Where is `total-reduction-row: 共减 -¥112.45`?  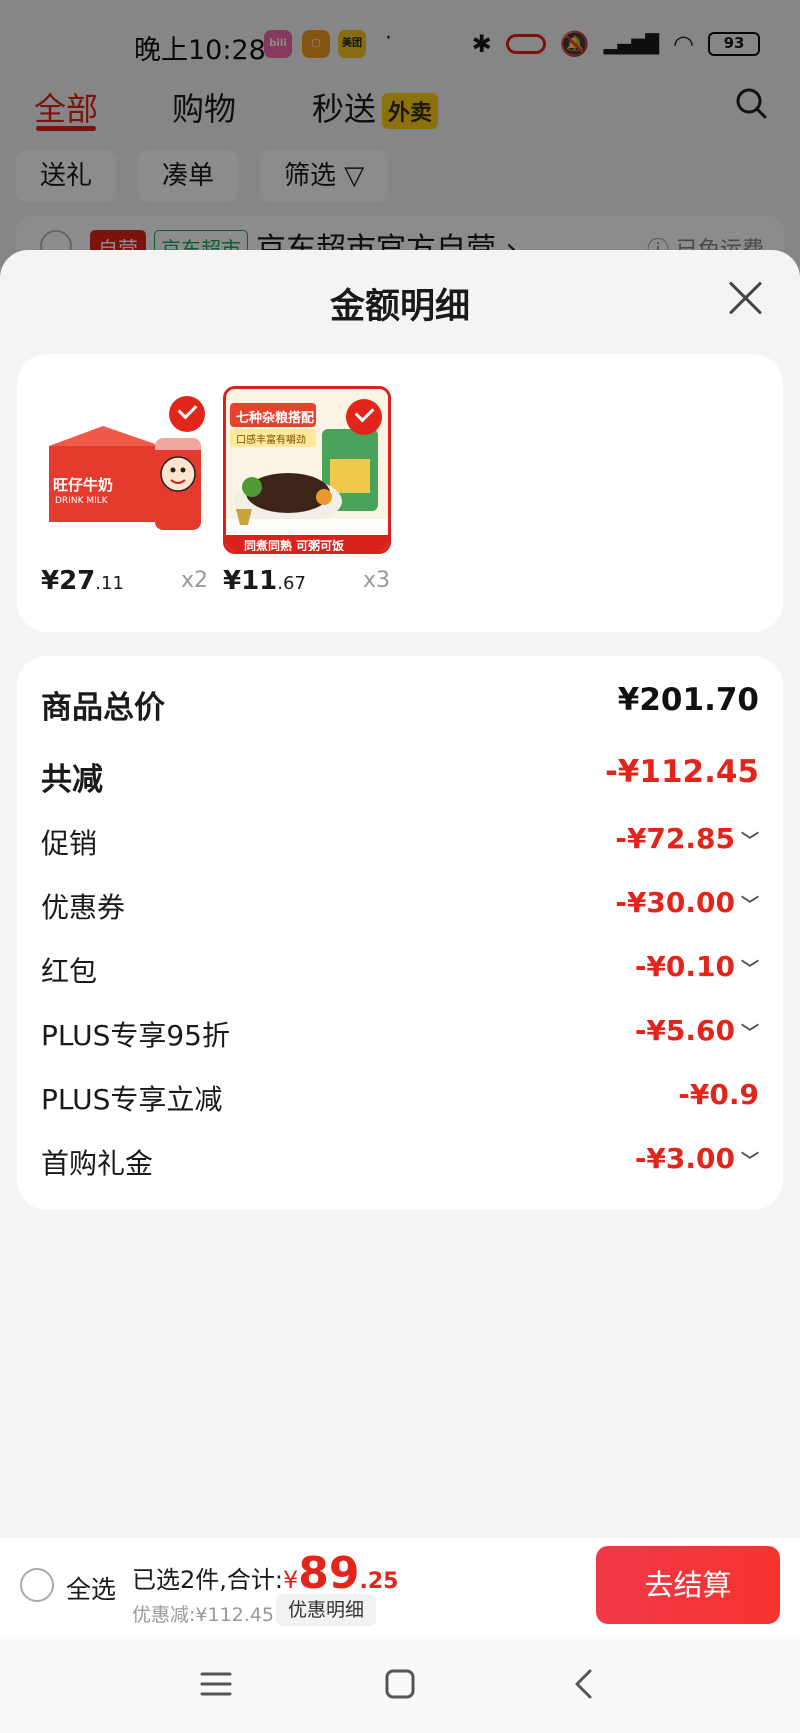 total-reduction-row: 共减 -¥112.45 is located at coordinates (400, 779).